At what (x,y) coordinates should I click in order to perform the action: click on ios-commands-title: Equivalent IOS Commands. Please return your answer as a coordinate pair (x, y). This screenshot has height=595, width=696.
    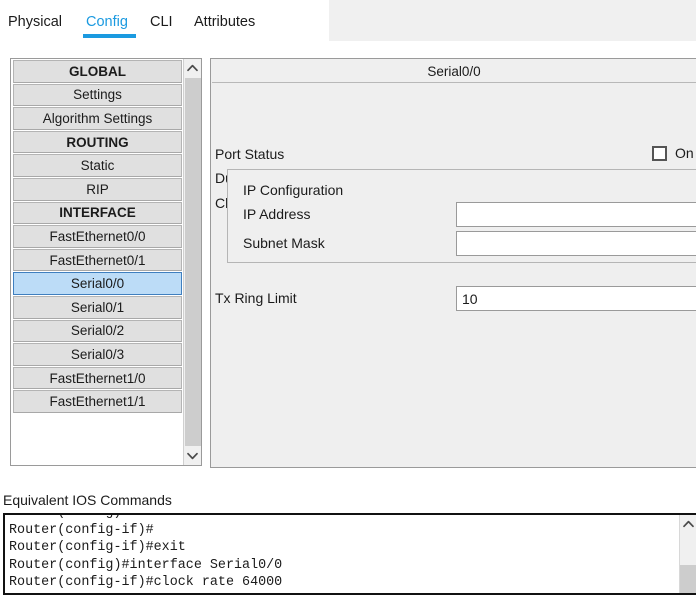
    Looking at the image, I should click on (87, 500).